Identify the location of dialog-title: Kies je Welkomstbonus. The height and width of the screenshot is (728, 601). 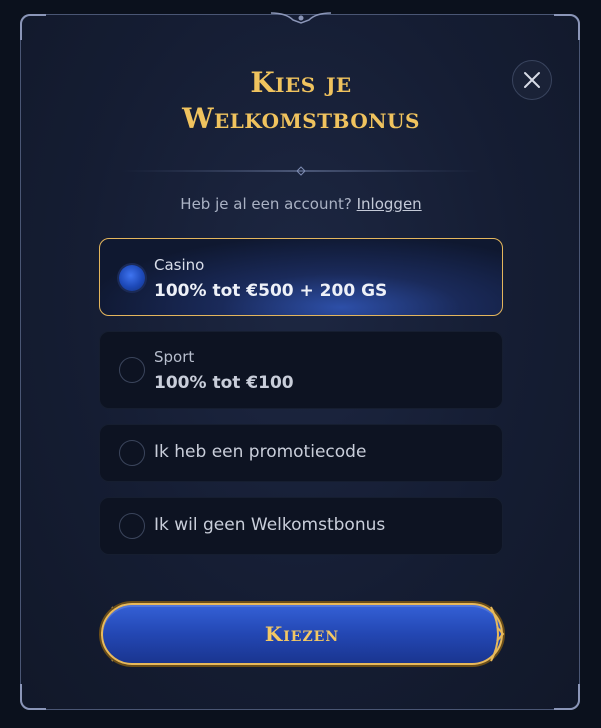
(301, 101).